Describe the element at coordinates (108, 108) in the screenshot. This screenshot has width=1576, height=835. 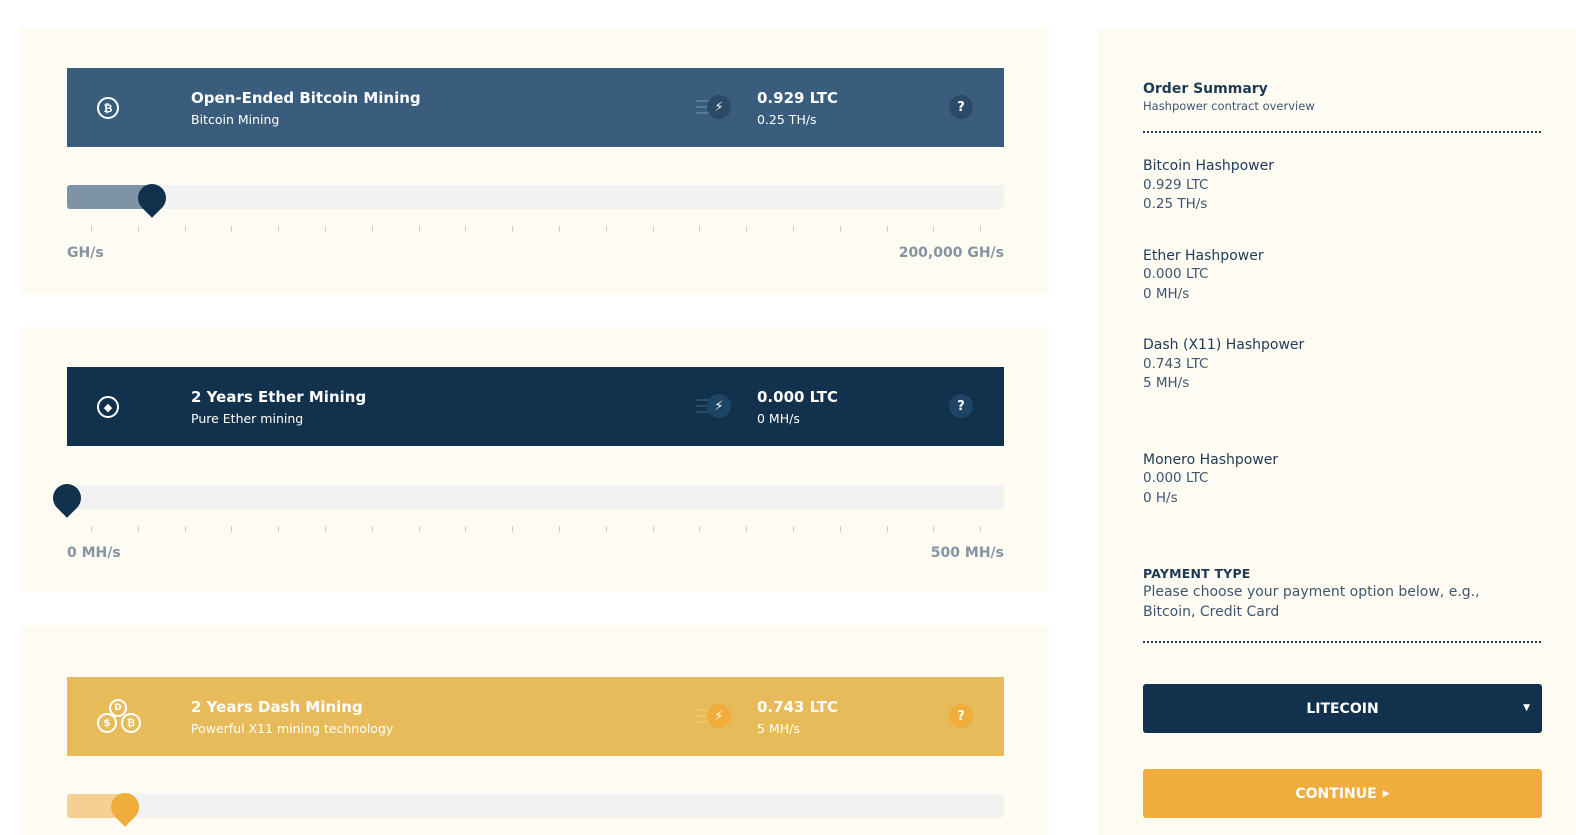
I see `bitcoin-icon: ₿` at that location.